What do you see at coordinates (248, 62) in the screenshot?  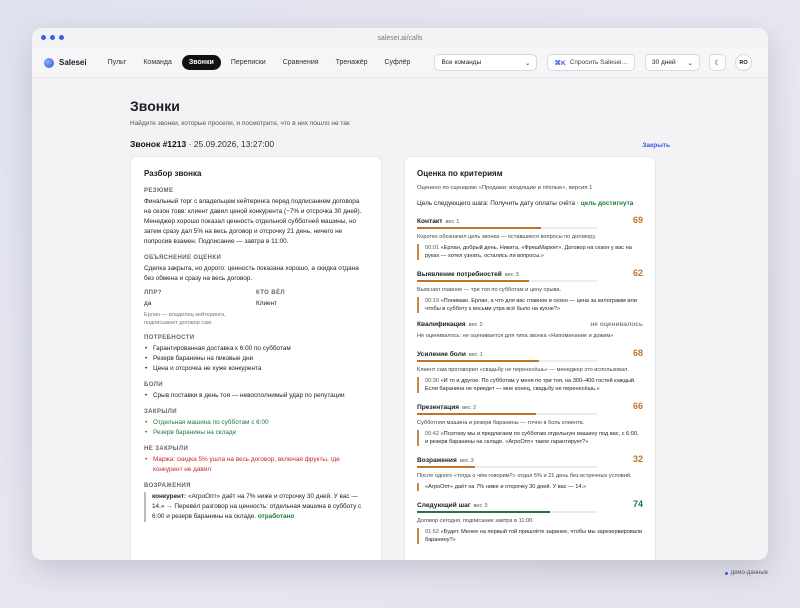 I see `tab-3: Переписки` at bounding box center [248, 62].